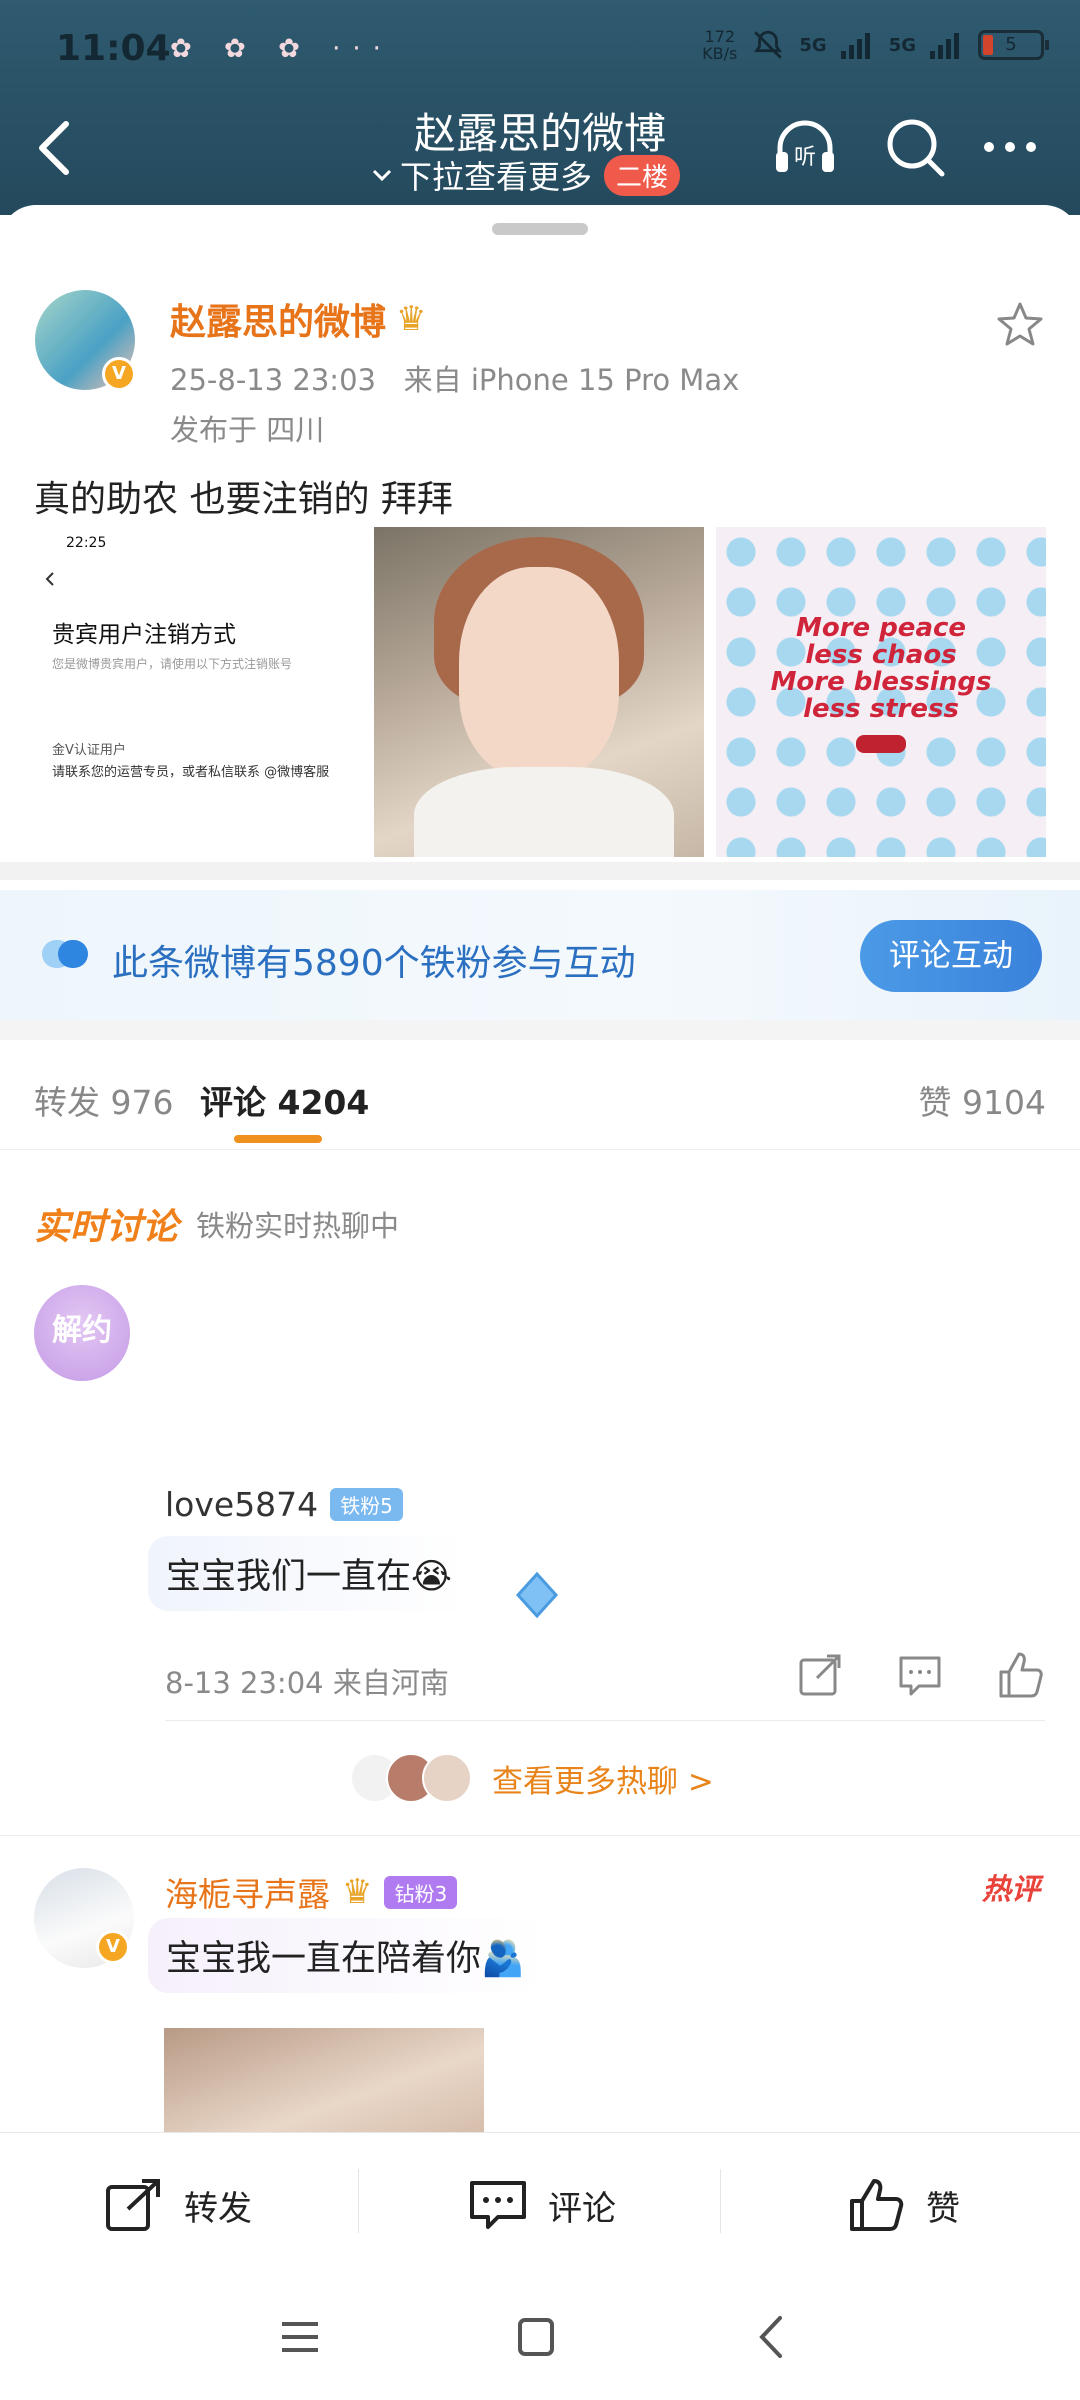  Describe the element at coordinates (178, 2205) in the screenshot. I see `repost-button: 转发` at that location.